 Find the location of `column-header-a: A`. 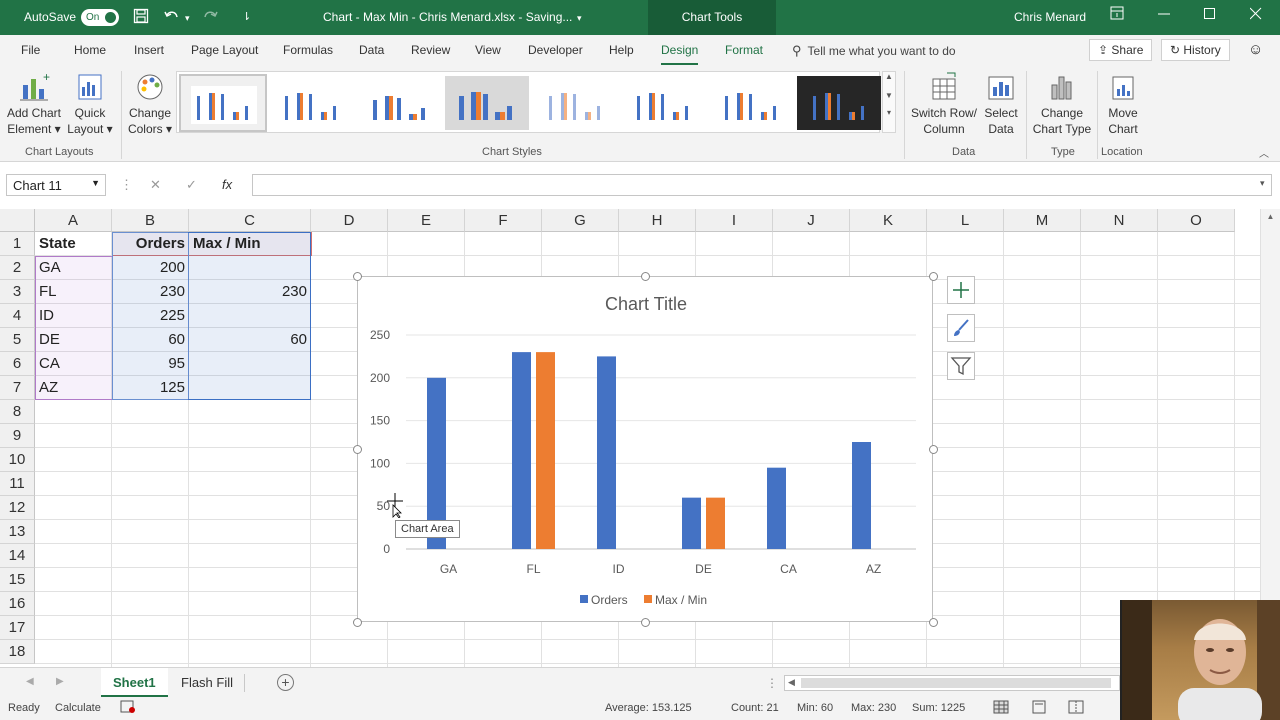

column-header-a: A is located at coordinates (73, 220).